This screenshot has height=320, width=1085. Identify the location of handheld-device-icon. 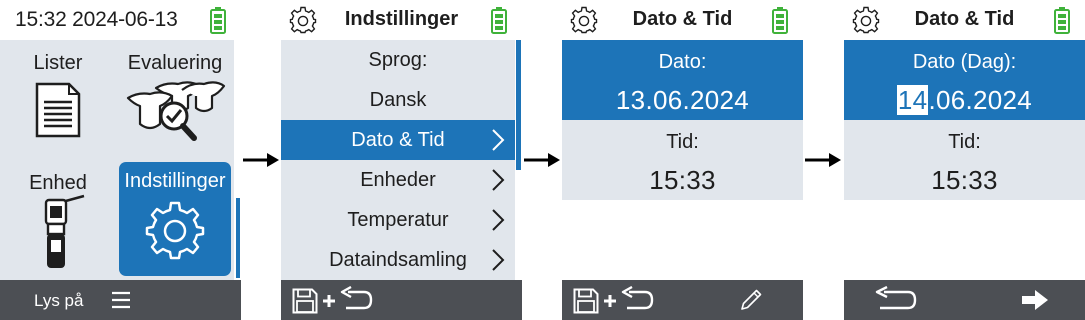
(64, 231).